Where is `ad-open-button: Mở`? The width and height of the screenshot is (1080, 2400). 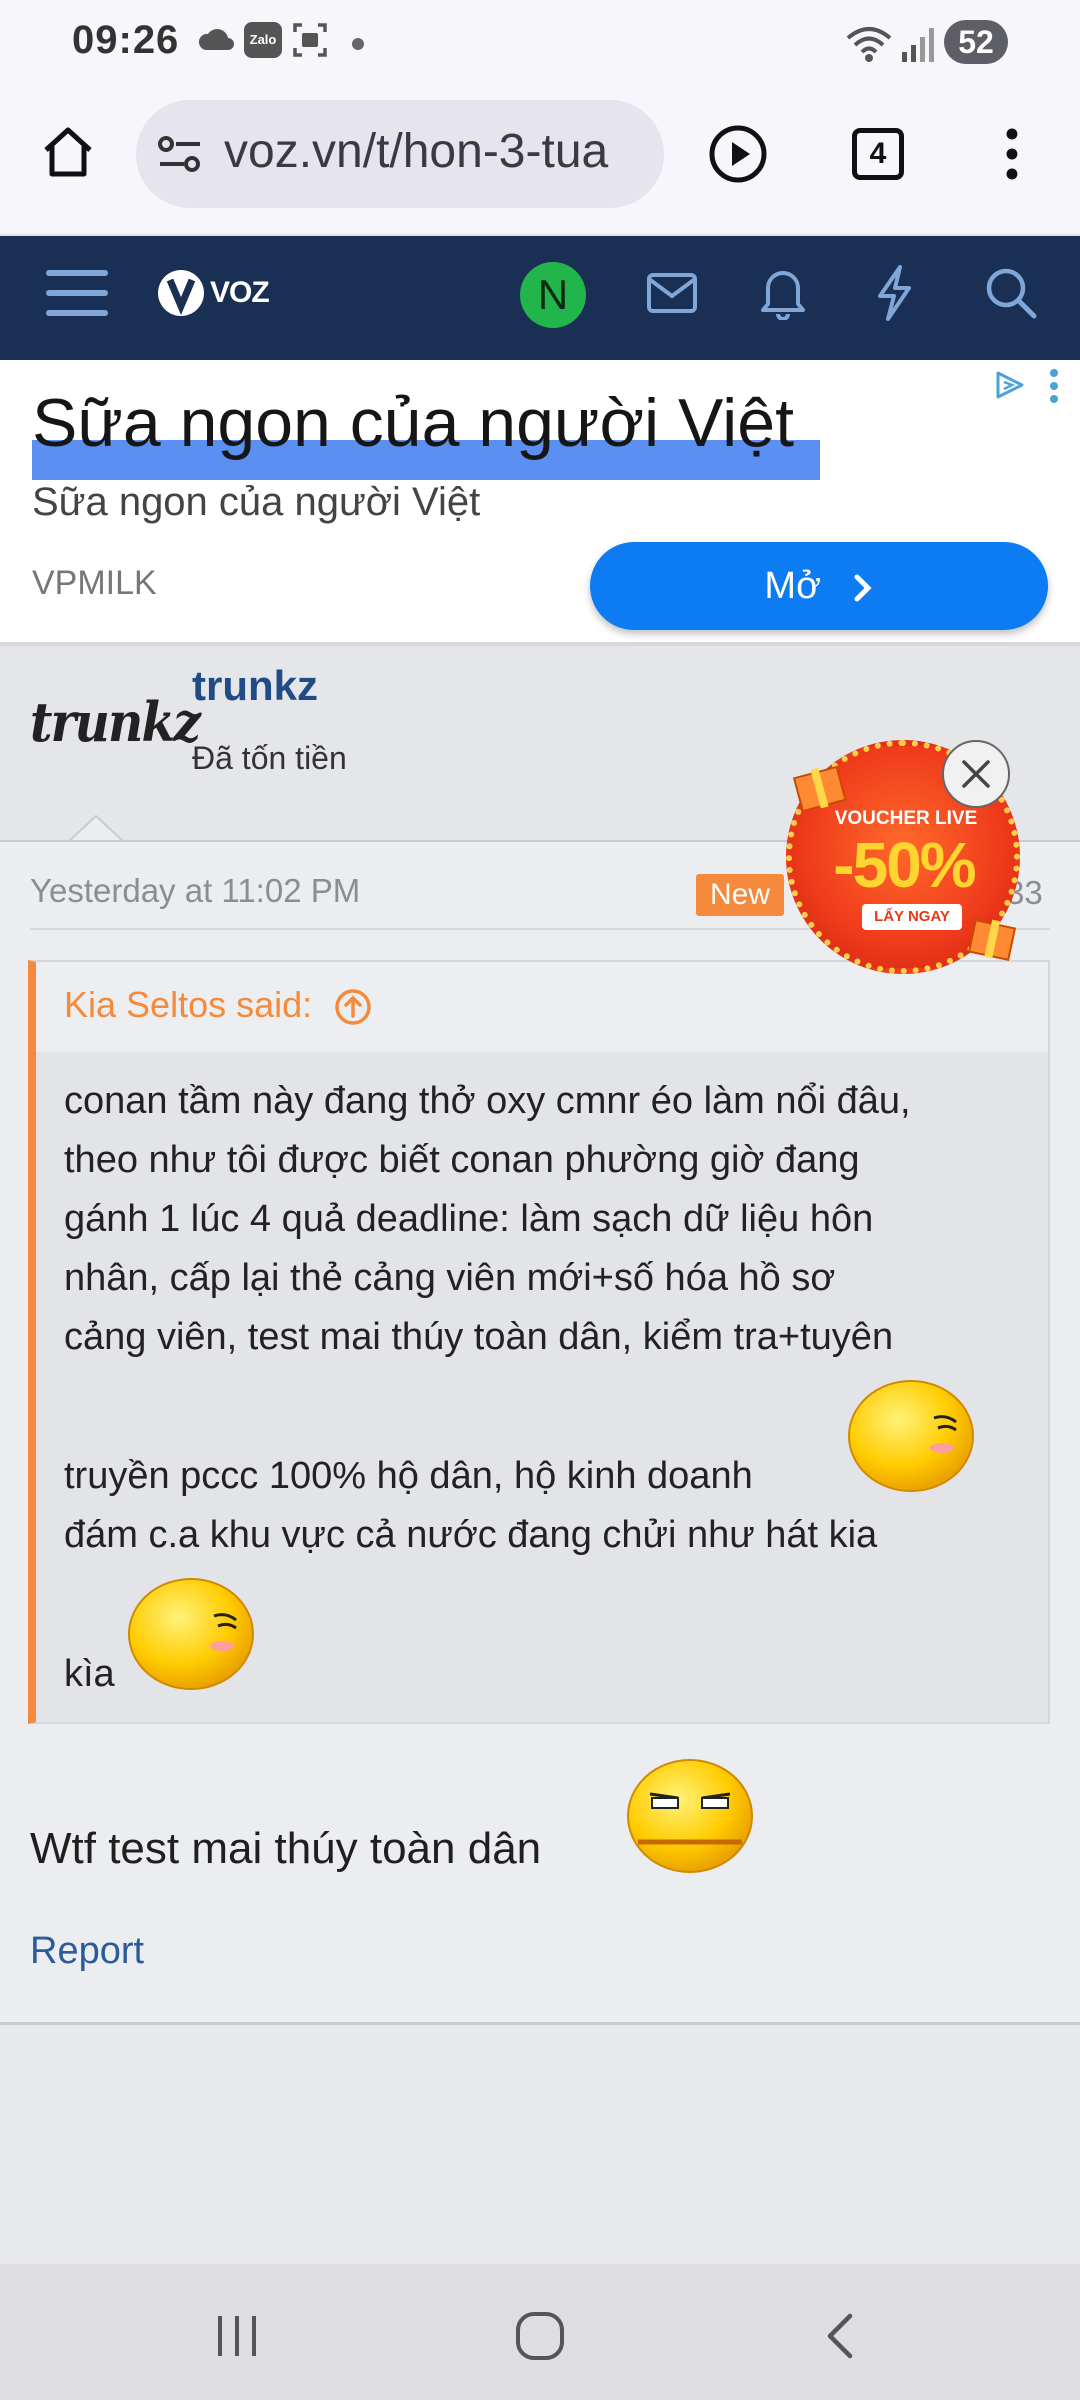 ad-open-button: Mở is located at coordinates (819, 586).